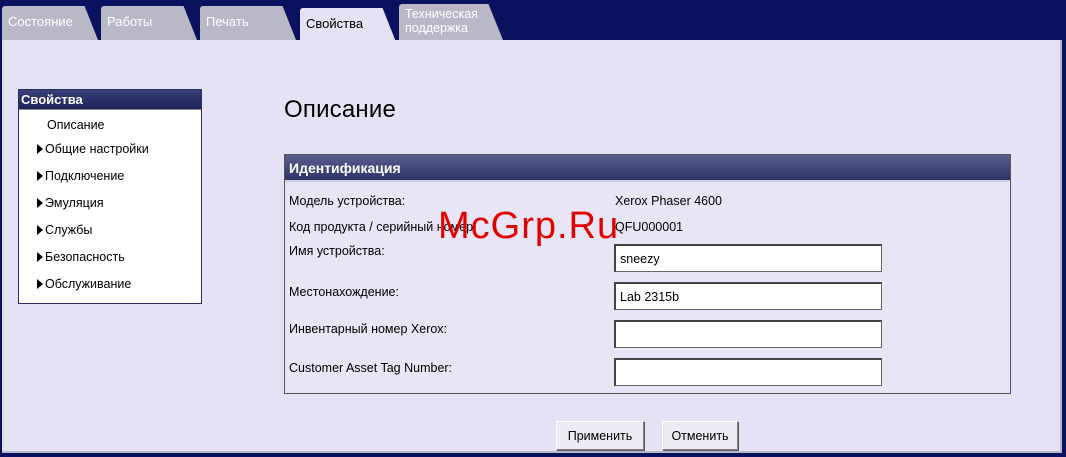 The width and height of the screenshot is (1066, 457). Describe the element at coordinates (647, 168) in the screenshot. I see `panel-title: Идентификация` at that location.